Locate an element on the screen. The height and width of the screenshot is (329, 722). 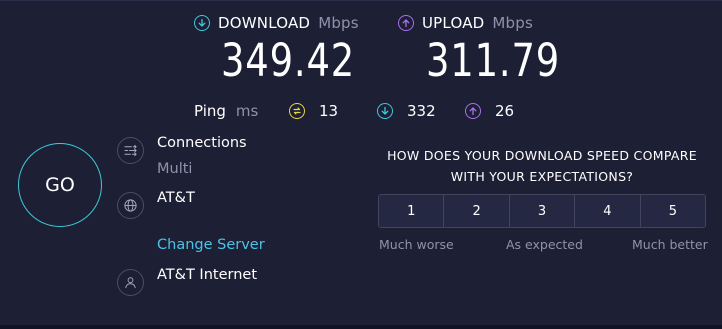
download-header: DOWNLOAD Mbps is located at coordinates (276, 23).